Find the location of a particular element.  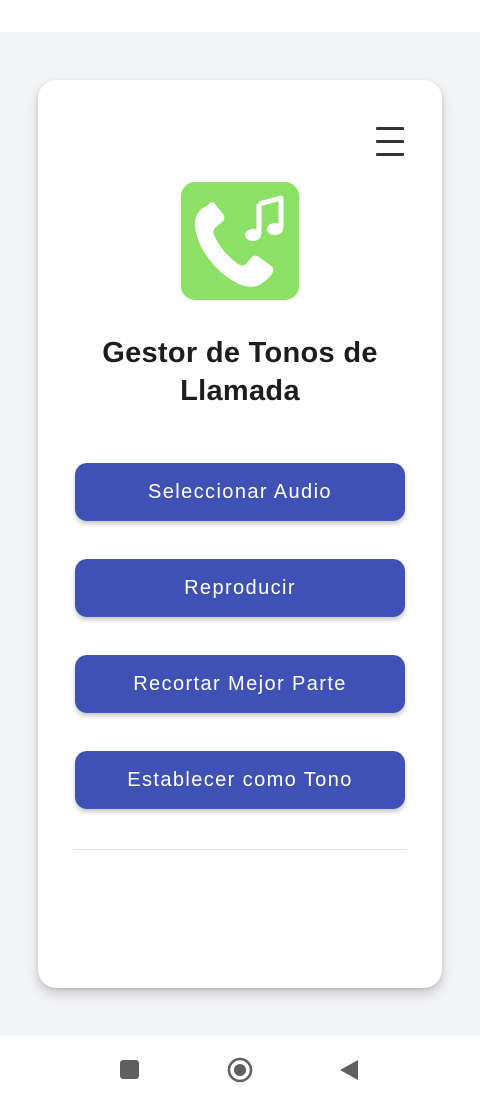

home-circle-icon is located at coordinates (240, 1070).